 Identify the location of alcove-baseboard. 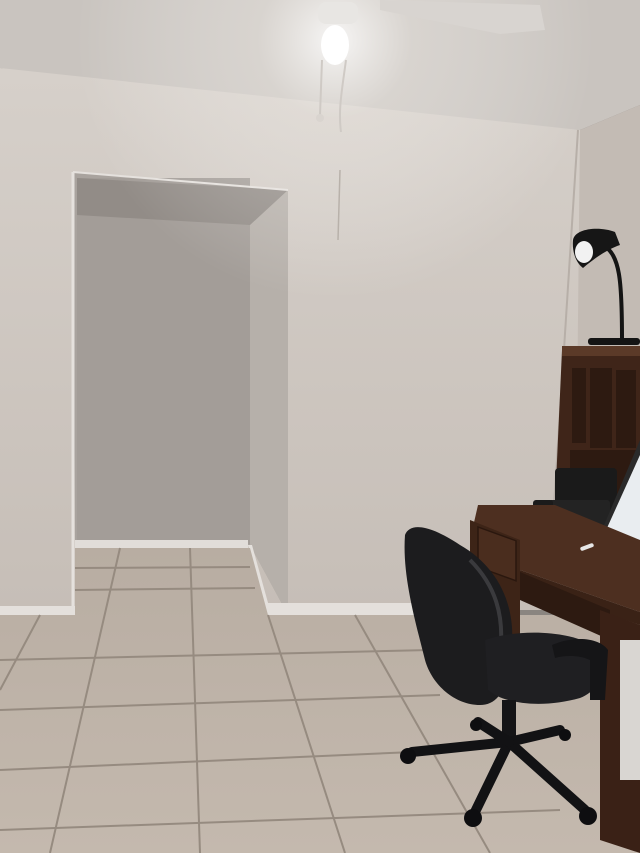
(161, 544).